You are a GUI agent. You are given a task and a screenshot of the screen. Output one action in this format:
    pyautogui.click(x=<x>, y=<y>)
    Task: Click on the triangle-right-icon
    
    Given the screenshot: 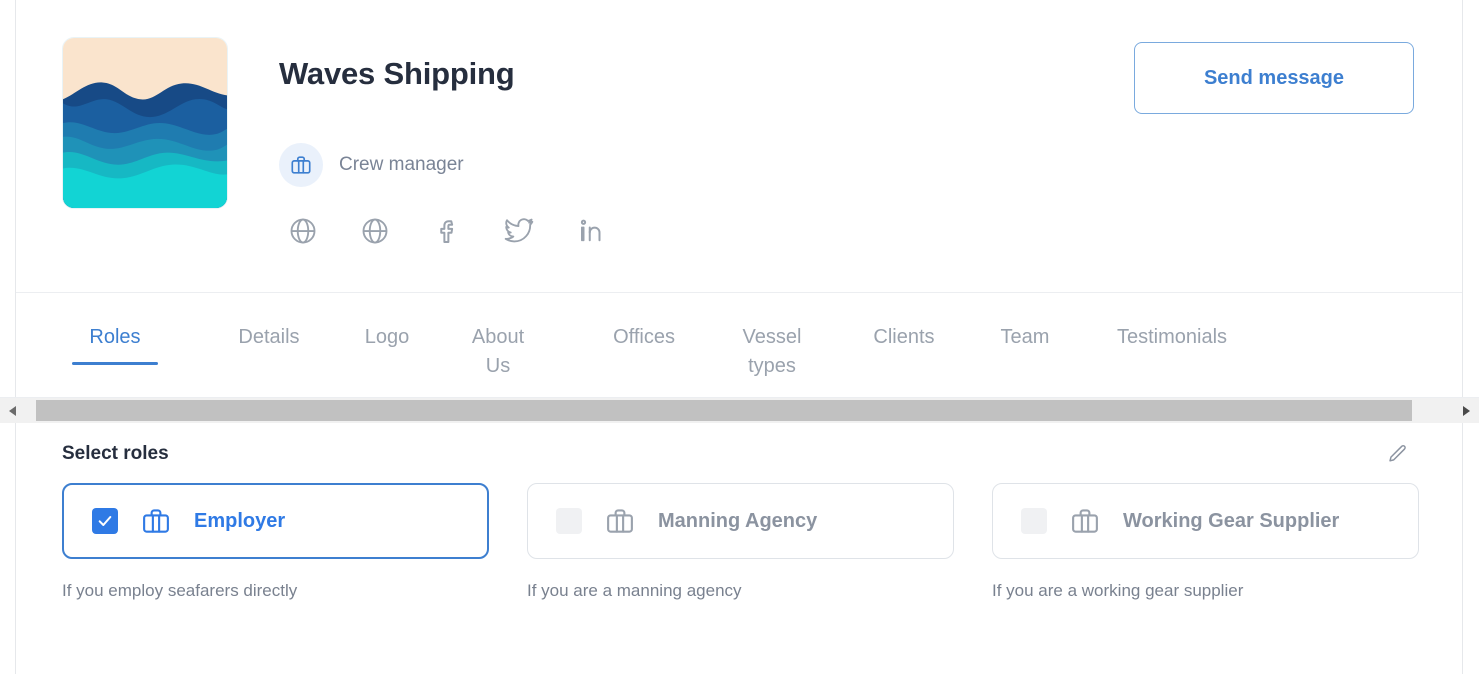 What is the action you would take?
    pyautogui.click(x=1466, y=410)
    